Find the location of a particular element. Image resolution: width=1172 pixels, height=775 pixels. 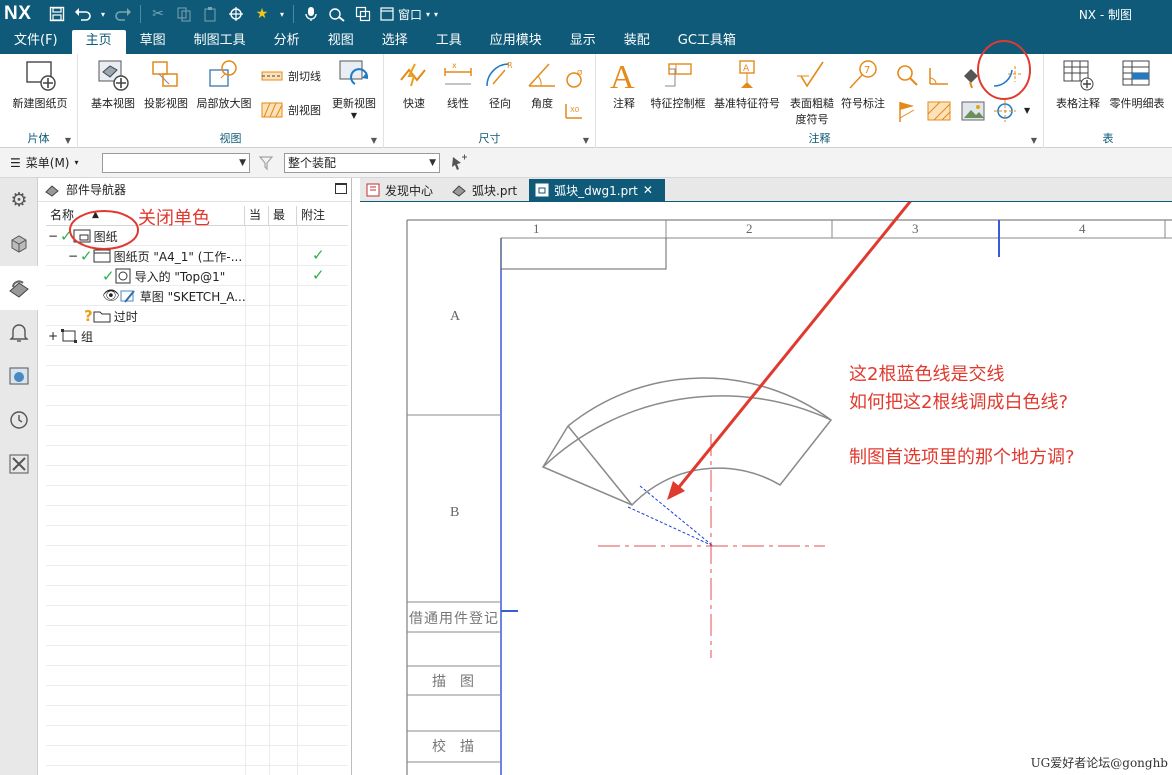

command-finder-icon is located at coordinates (337, 14).